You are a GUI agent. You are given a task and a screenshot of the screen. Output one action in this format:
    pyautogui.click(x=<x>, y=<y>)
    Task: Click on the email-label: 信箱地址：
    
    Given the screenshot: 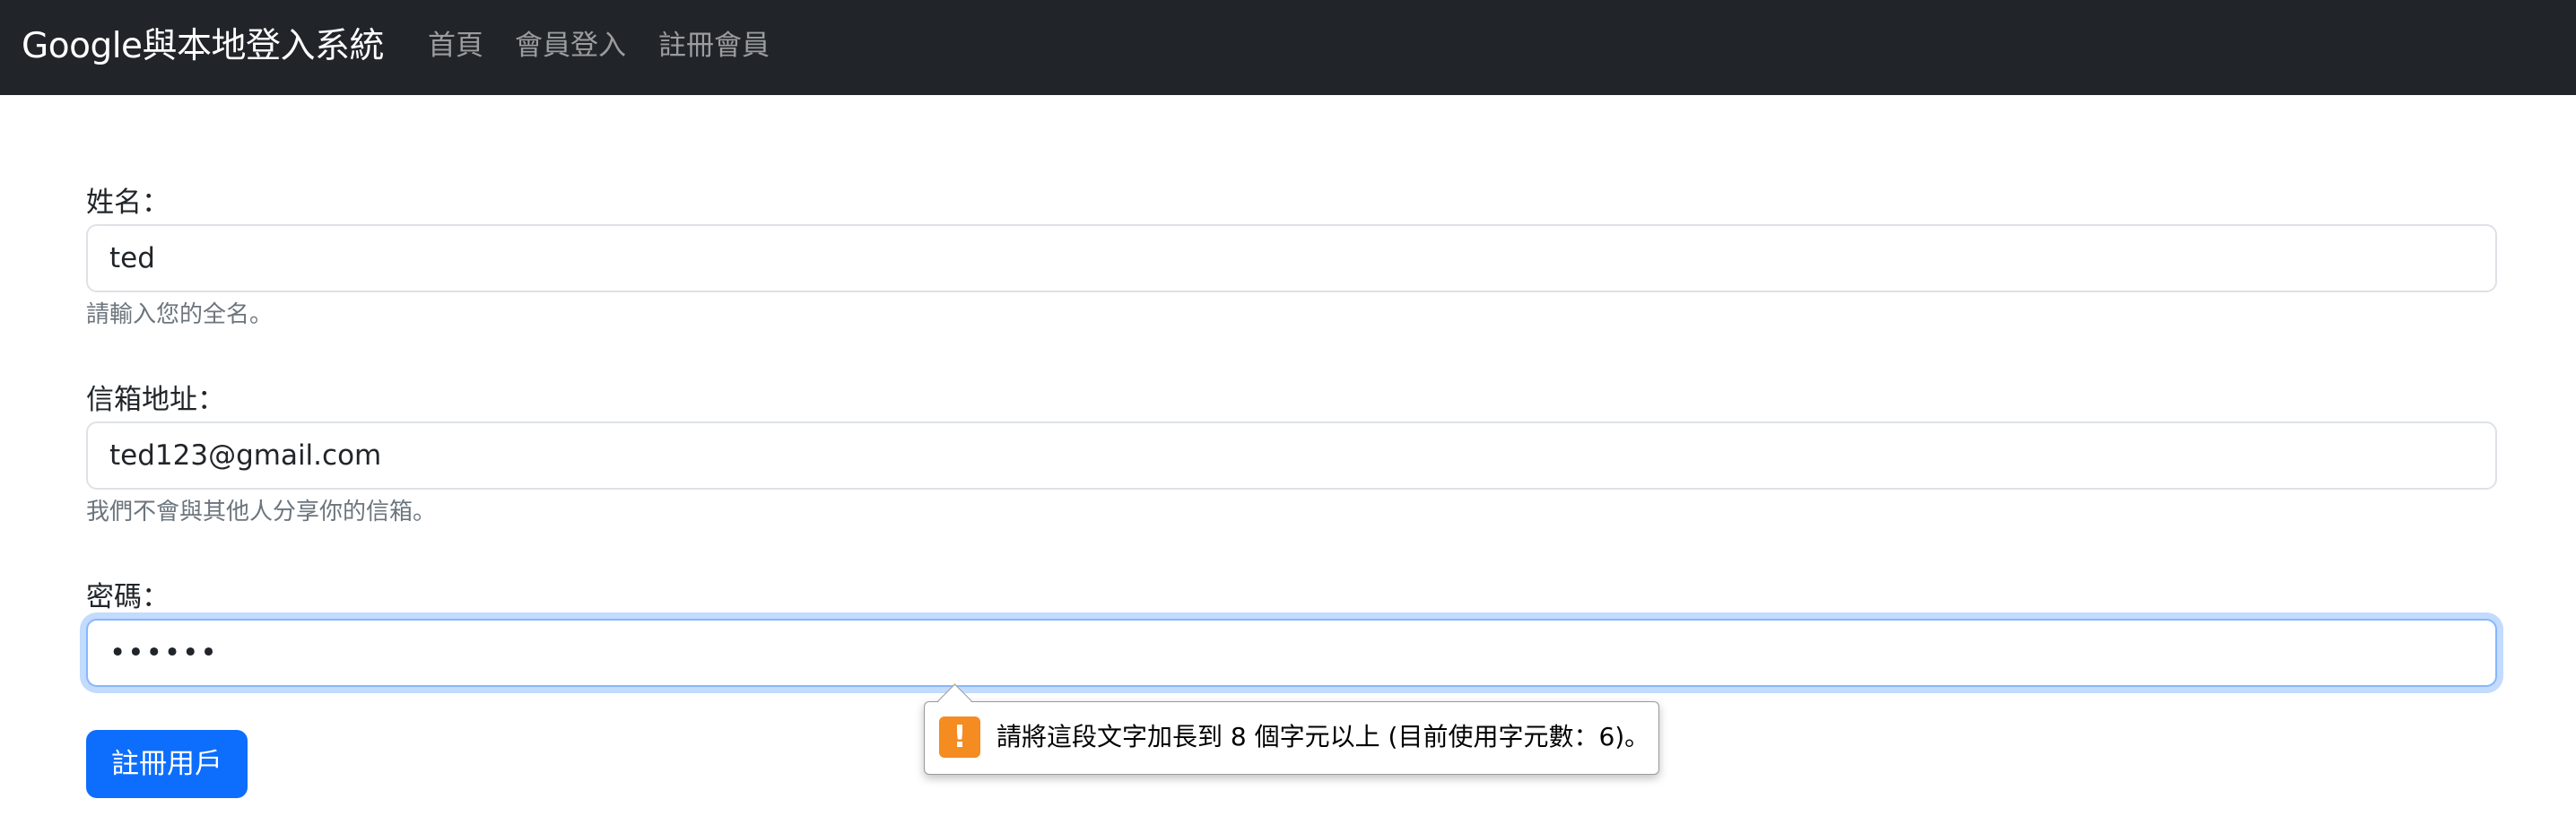 What is the action you would take?
    pyautogui.click(x=155, y=400)
    